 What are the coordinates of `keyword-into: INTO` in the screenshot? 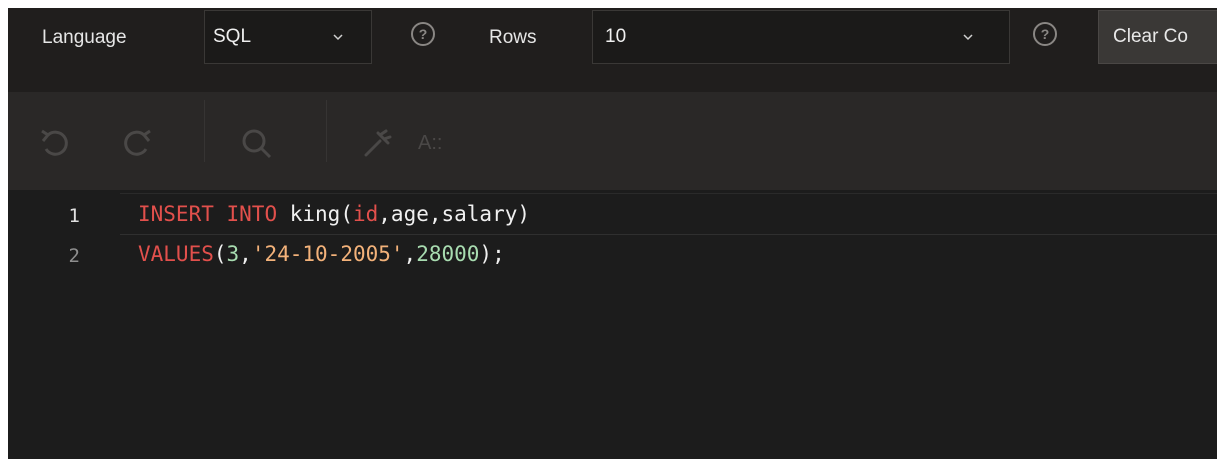 It's located at (252, 214).